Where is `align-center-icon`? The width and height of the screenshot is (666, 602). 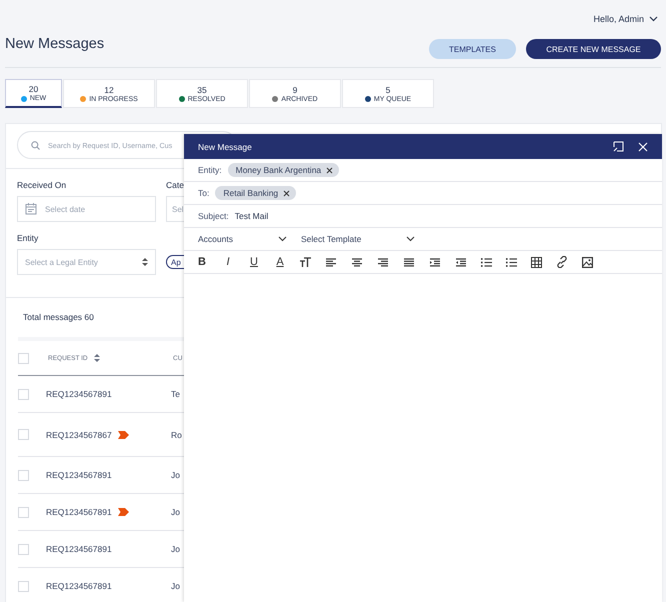 align-center-icon is located at coordinates (357, 262).